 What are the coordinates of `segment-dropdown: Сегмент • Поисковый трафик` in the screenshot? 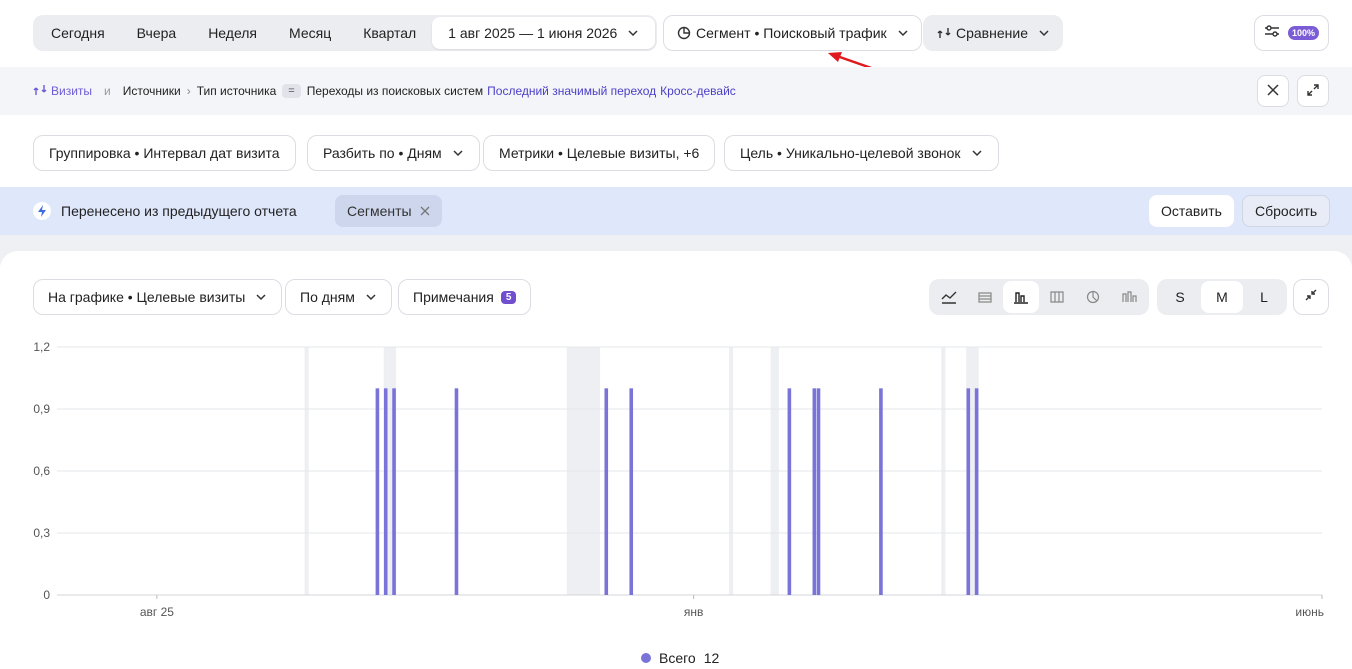 It's located at (792, 33).